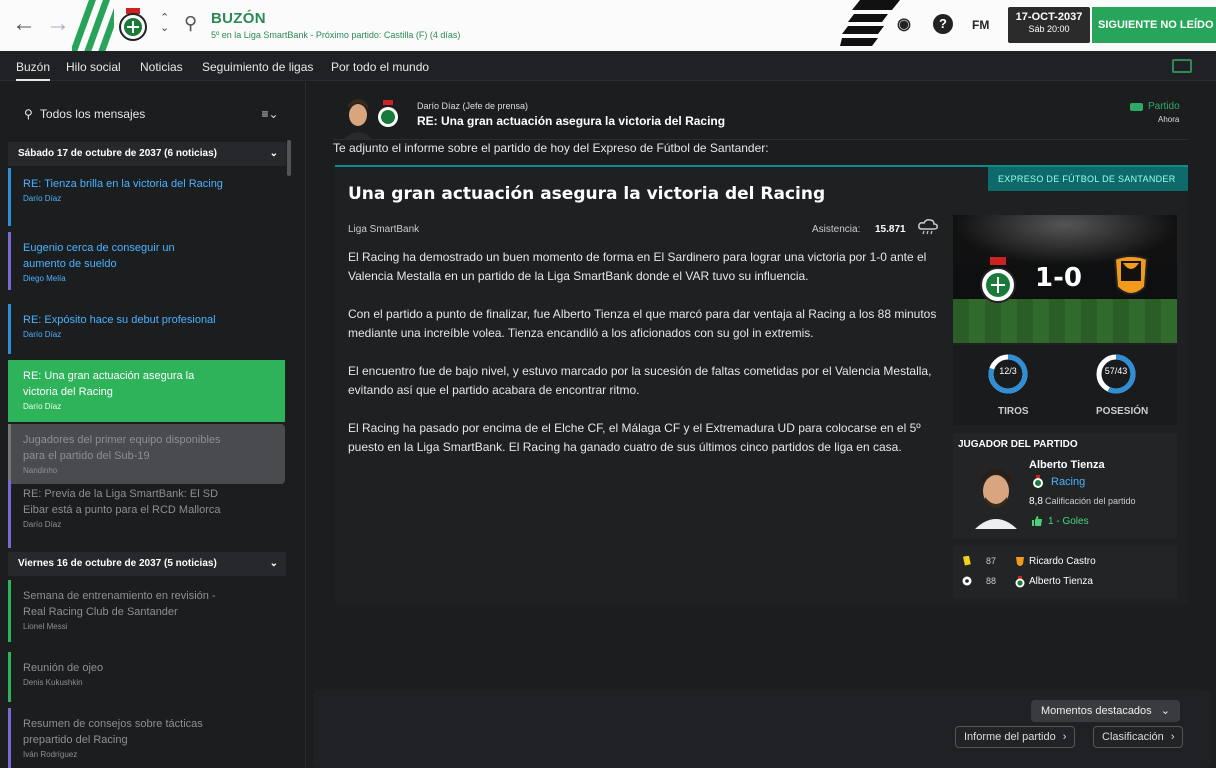 This screenshot has height=768, width=1216. Describe the element at coordinates (1049, 25) in the screenshot. I see `date-display: 17-OCT-2037 Sáb 20:00` at that location.